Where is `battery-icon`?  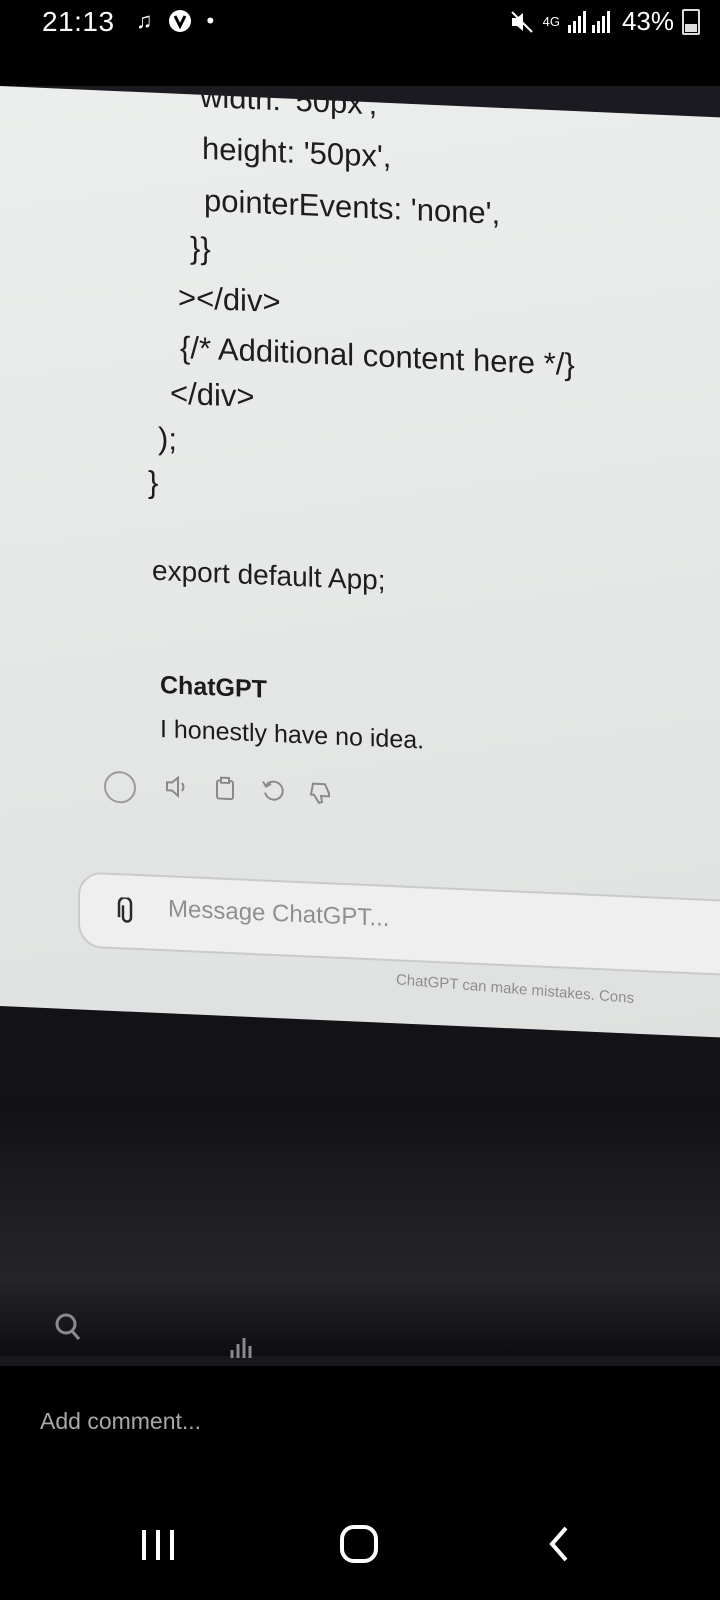
battery-icon is located at coordinates (691, 21).